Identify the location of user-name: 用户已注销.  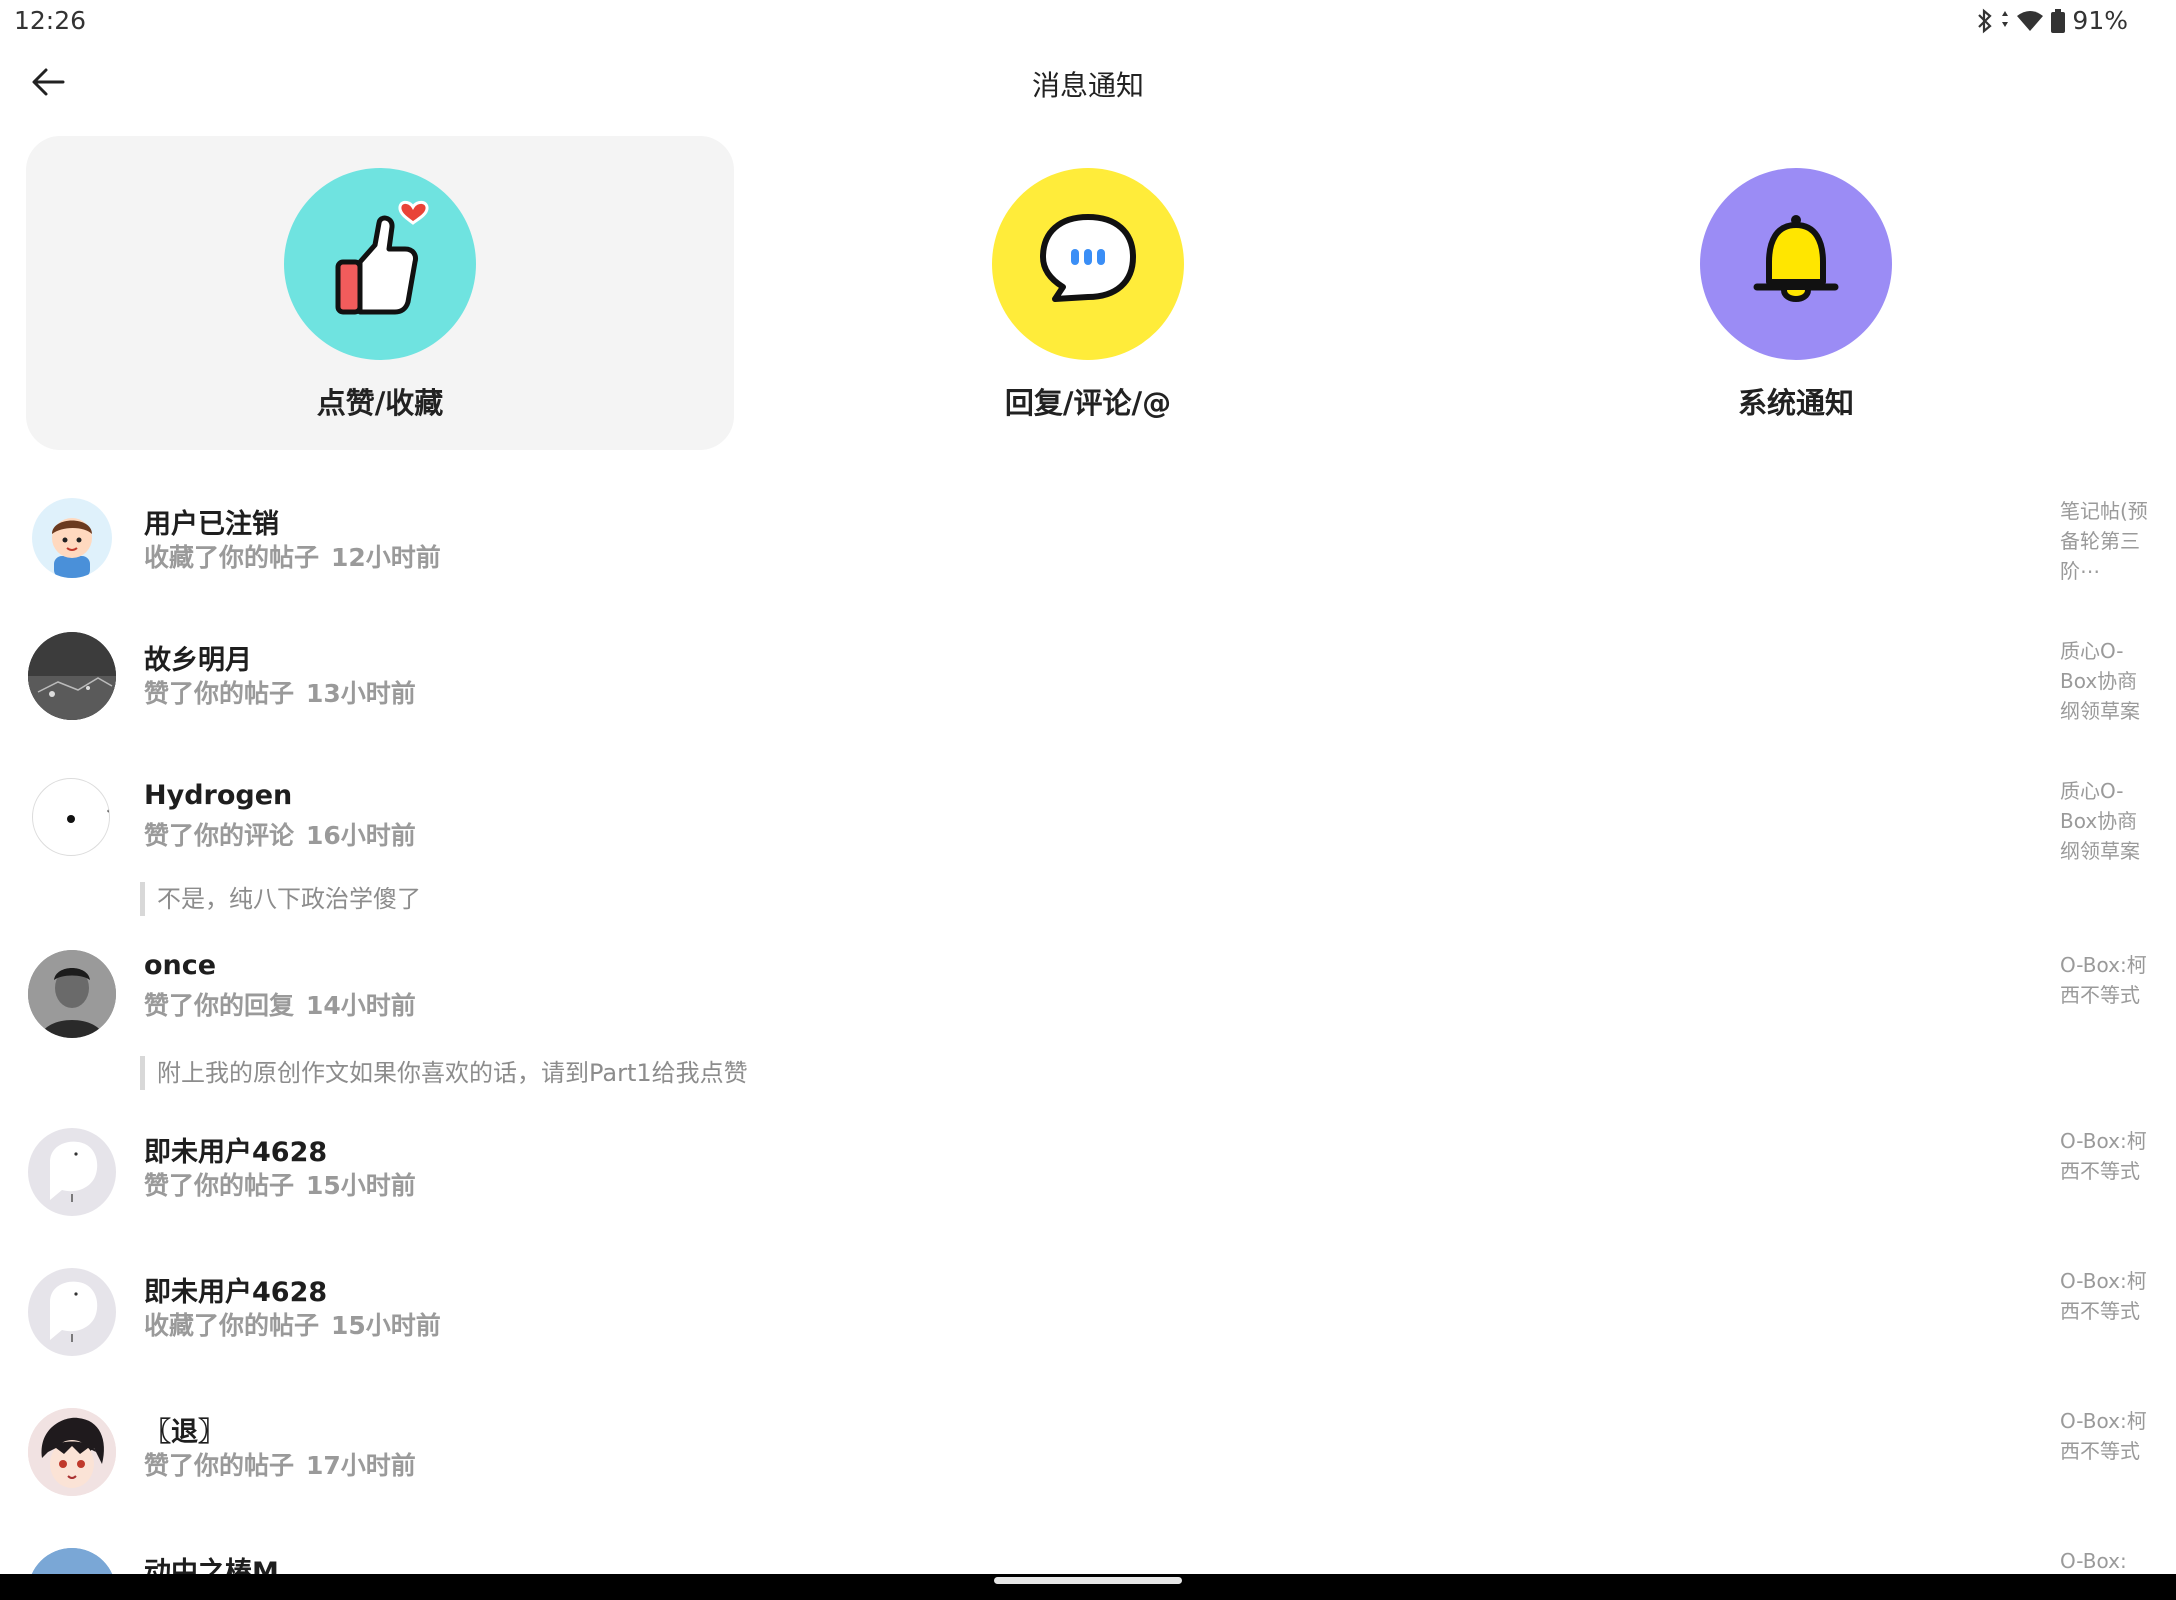
(211, 521).